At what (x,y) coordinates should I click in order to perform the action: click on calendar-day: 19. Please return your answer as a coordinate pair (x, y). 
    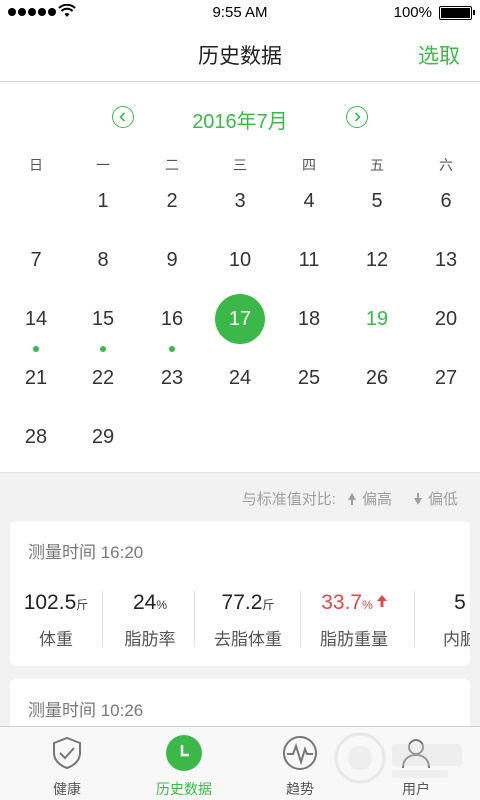
    Looking at the image, I should click on (377, 319).